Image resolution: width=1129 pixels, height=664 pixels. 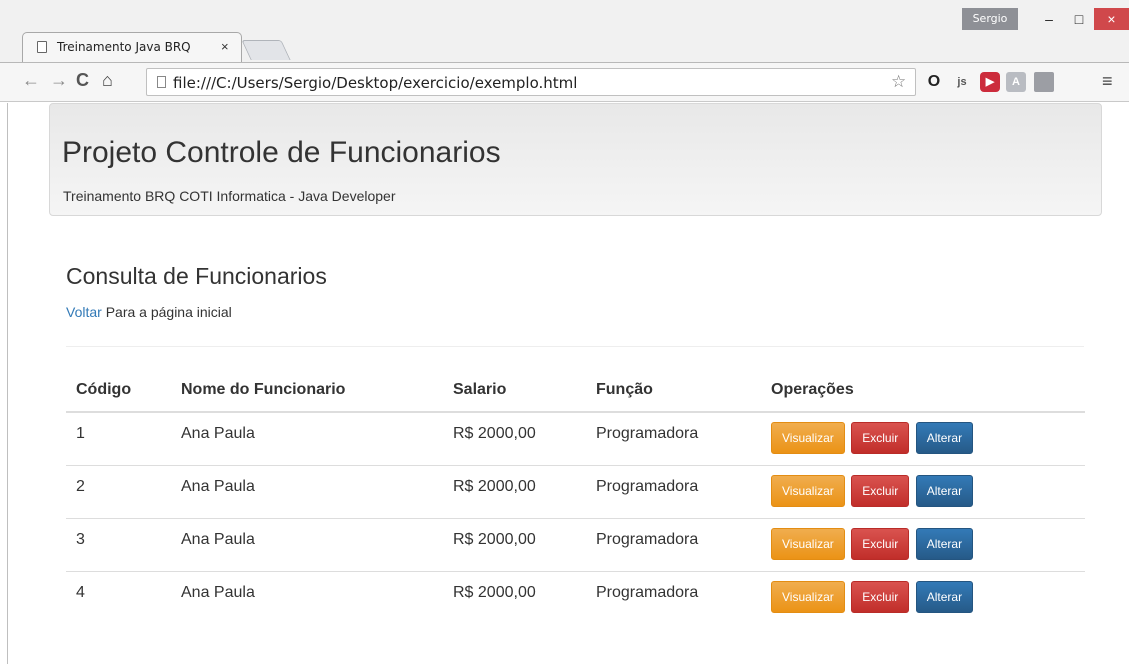 I want to click on tab-strip: Treinamento Java BRQ ×, so click(x=564, y=31).